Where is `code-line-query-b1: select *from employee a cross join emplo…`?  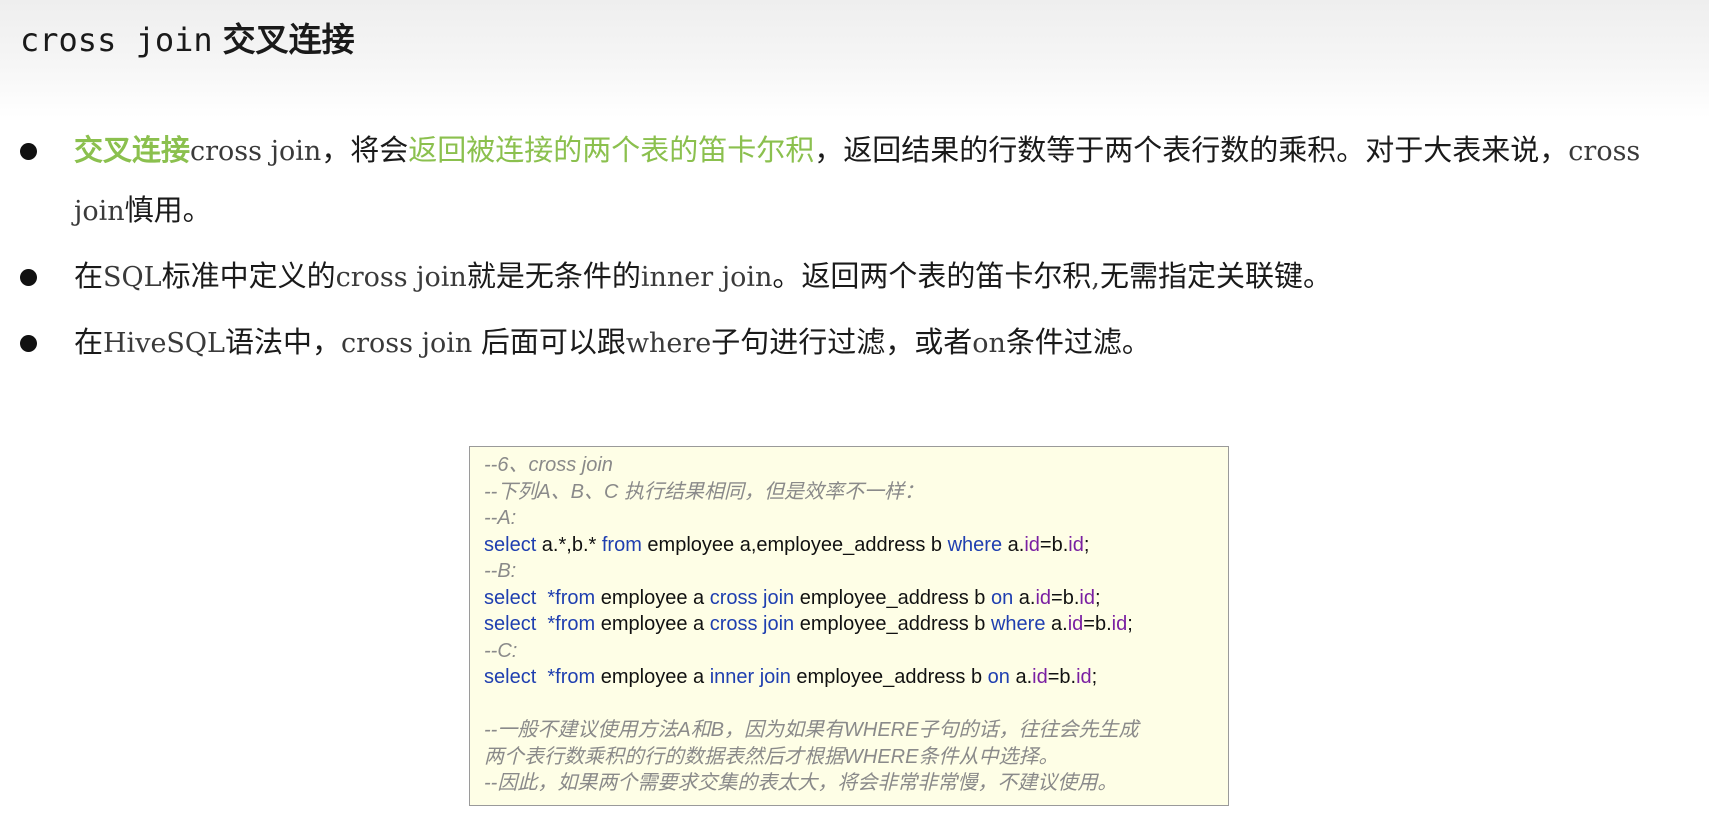
code-line-query-b1: select *from employee a cross join emplo… is located at coordinates (856, 598).